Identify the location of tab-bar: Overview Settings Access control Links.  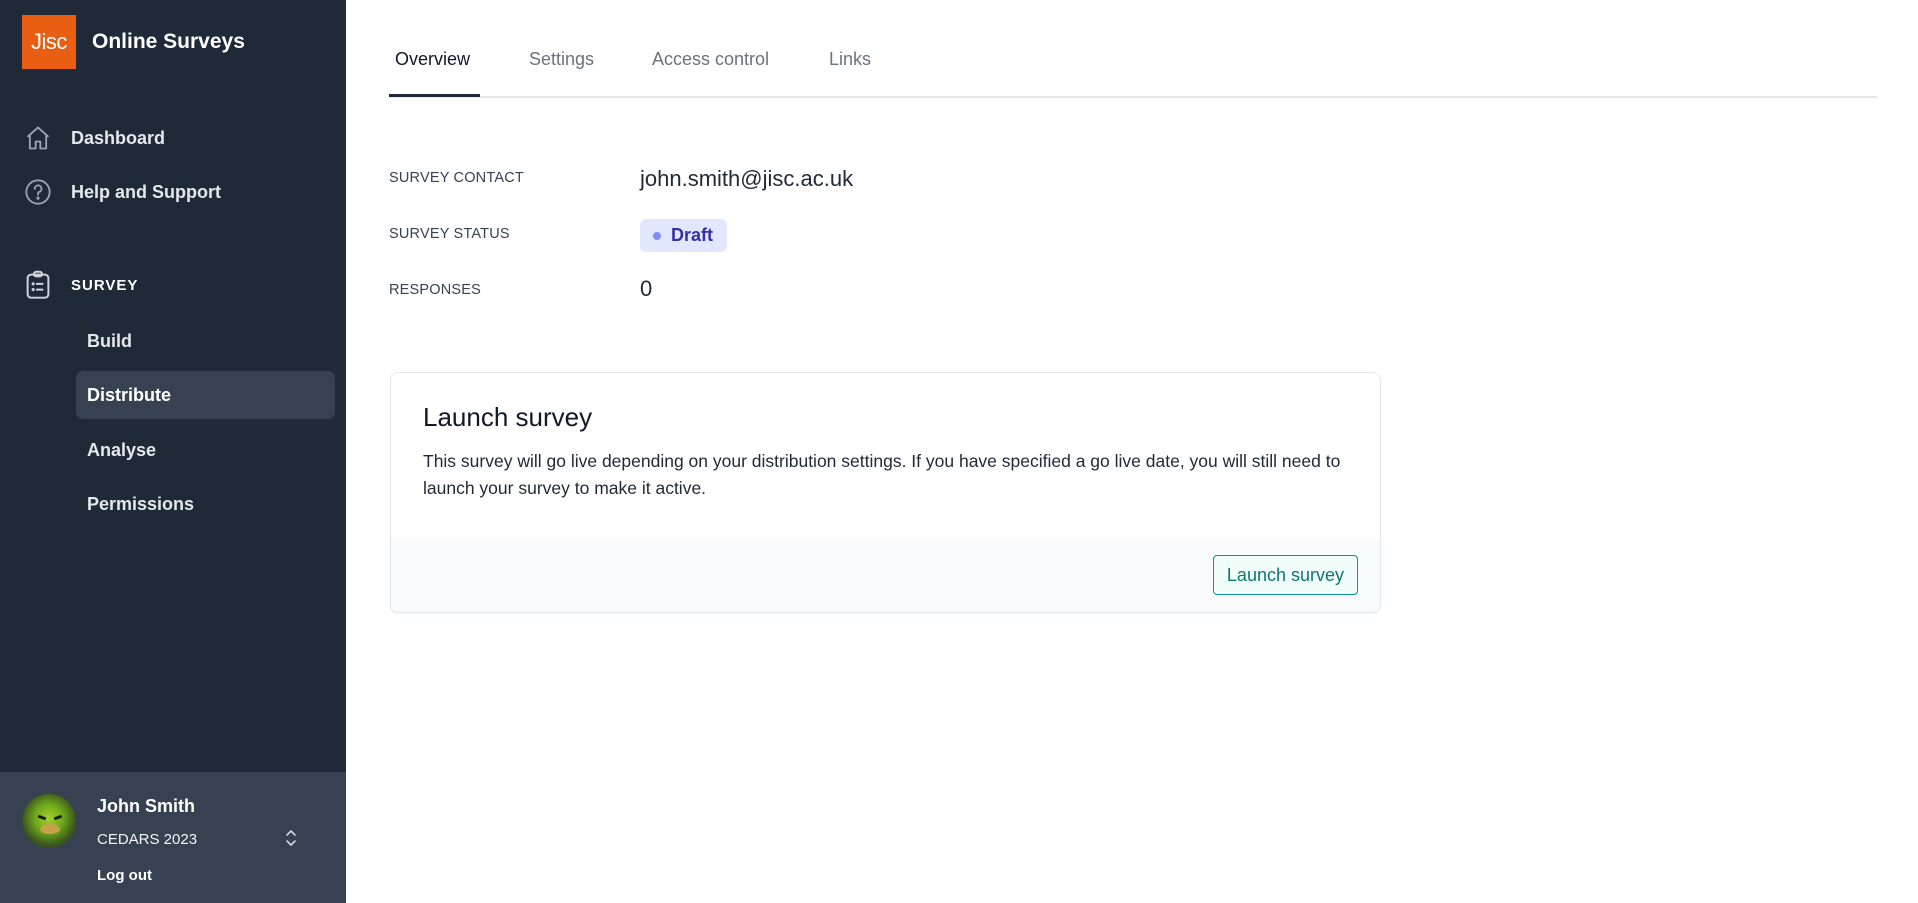
(1133, 49).